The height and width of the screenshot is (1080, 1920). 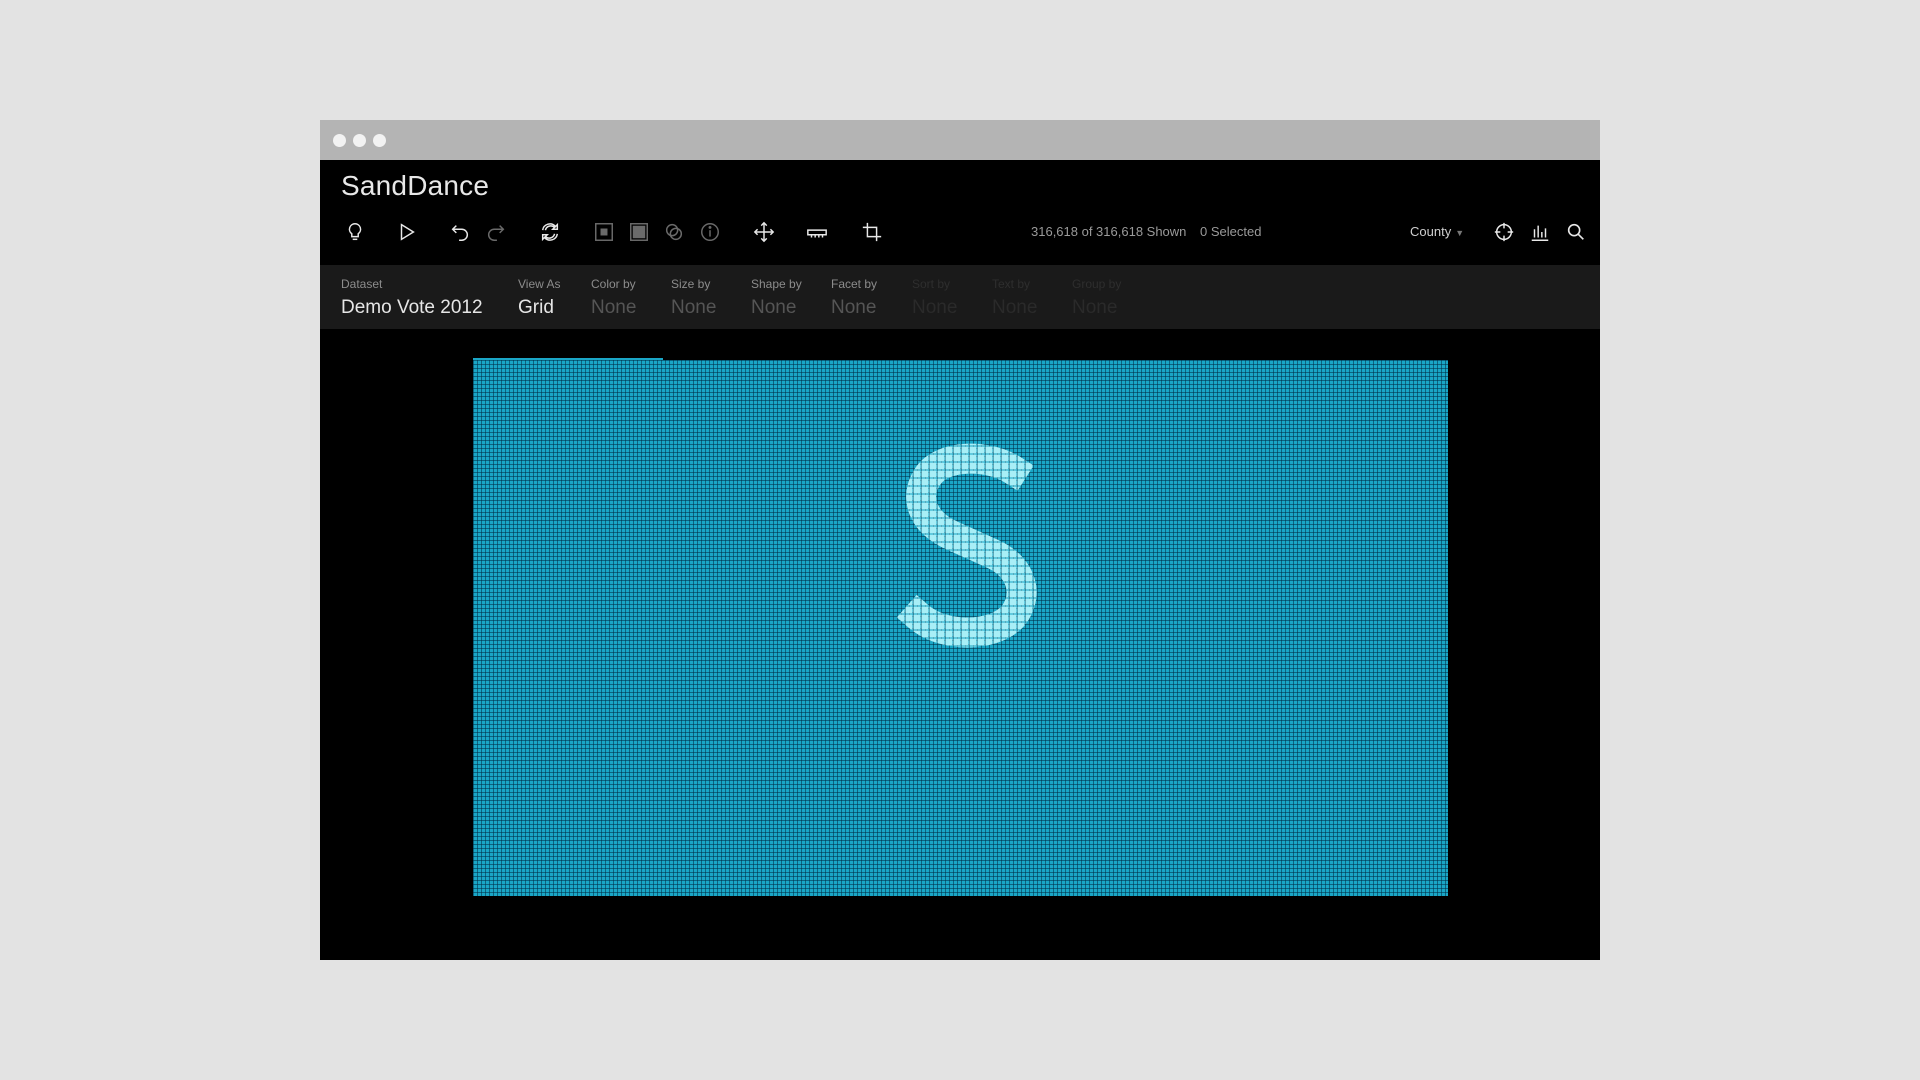 I want to click on undo-icon, so click(x=460, y=232).